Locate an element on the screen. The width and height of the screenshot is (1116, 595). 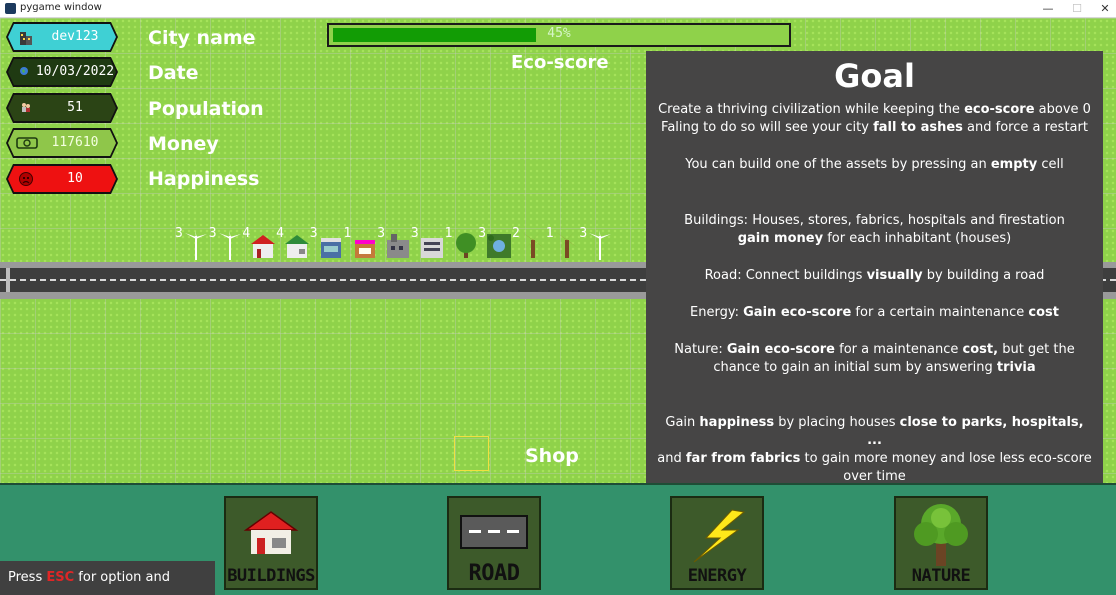
shop-energy-button: ENERGY is located at coordinates (717, 543).